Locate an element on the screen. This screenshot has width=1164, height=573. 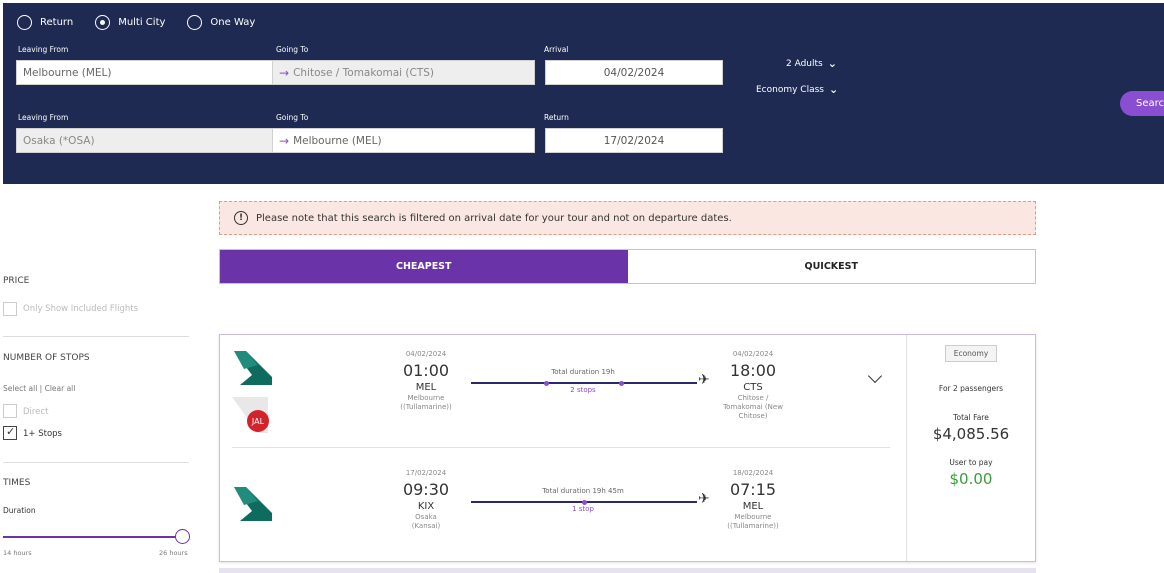
info-icon: ! is located at coordinates (241, 218).